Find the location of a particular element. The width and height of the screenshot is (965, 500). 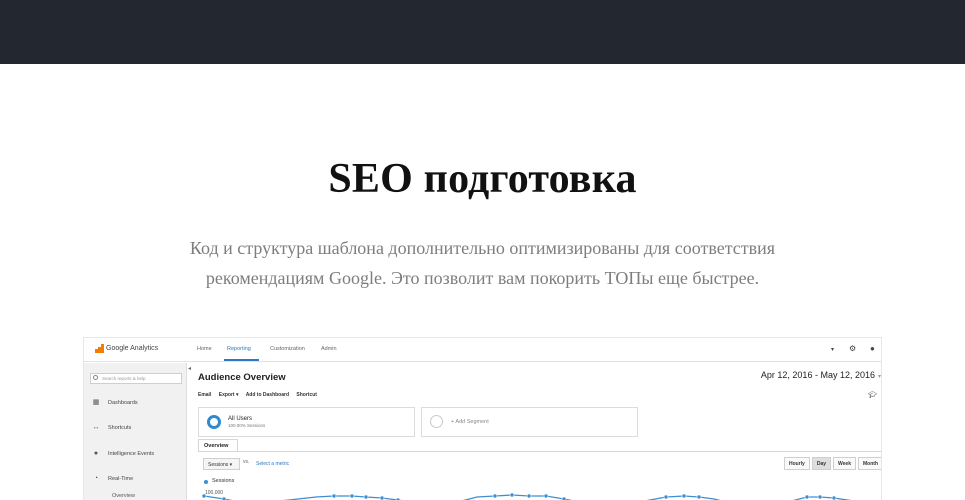

search-icon is located at coordinates (95, 377).